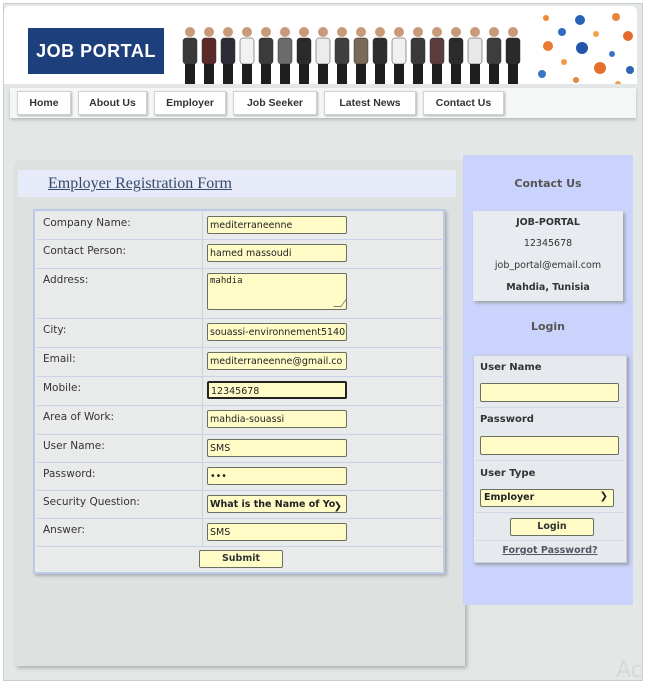 The height and width of the screenshot is (683, 646). I want to click on contact-location: Mahdia, Tunisia, so click(548, 287).